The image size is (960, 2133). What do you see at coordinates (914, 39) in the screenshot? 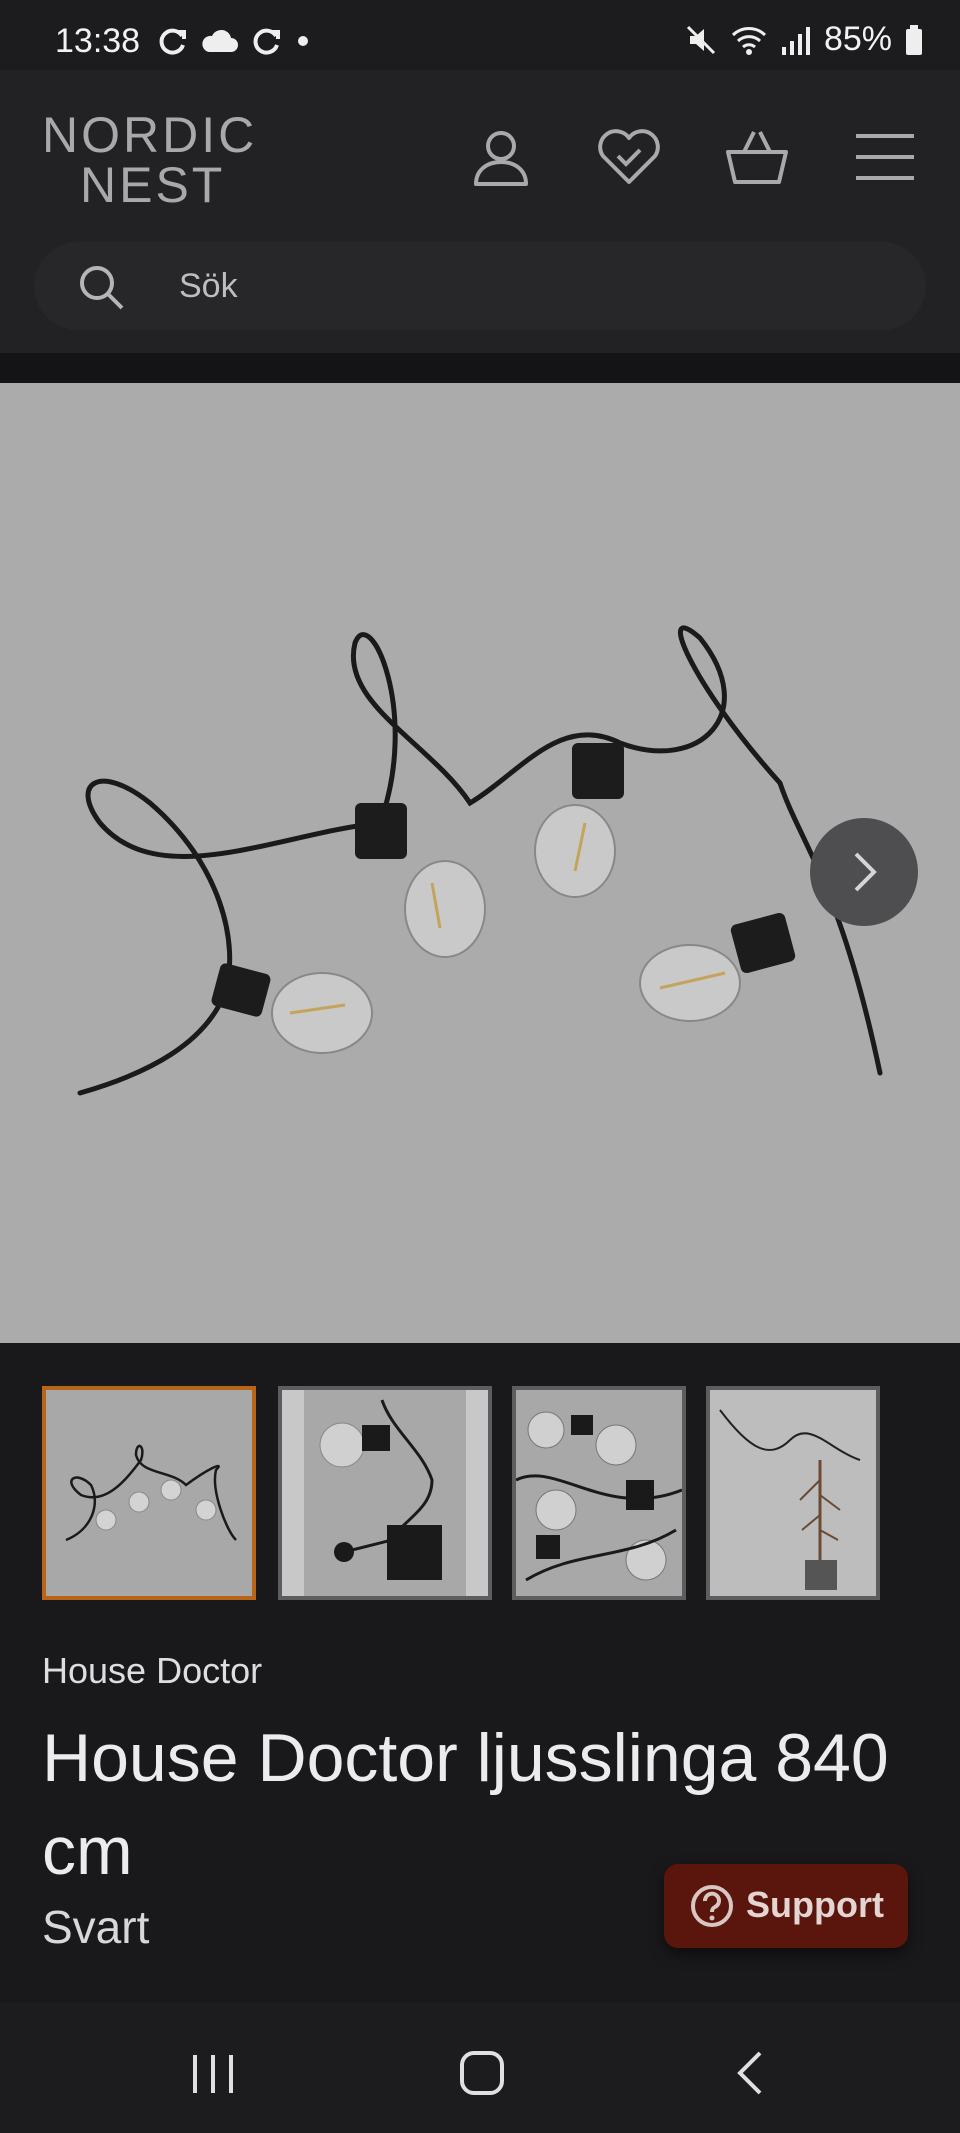
I see `battery-icon` at bounding box center [914, 39].